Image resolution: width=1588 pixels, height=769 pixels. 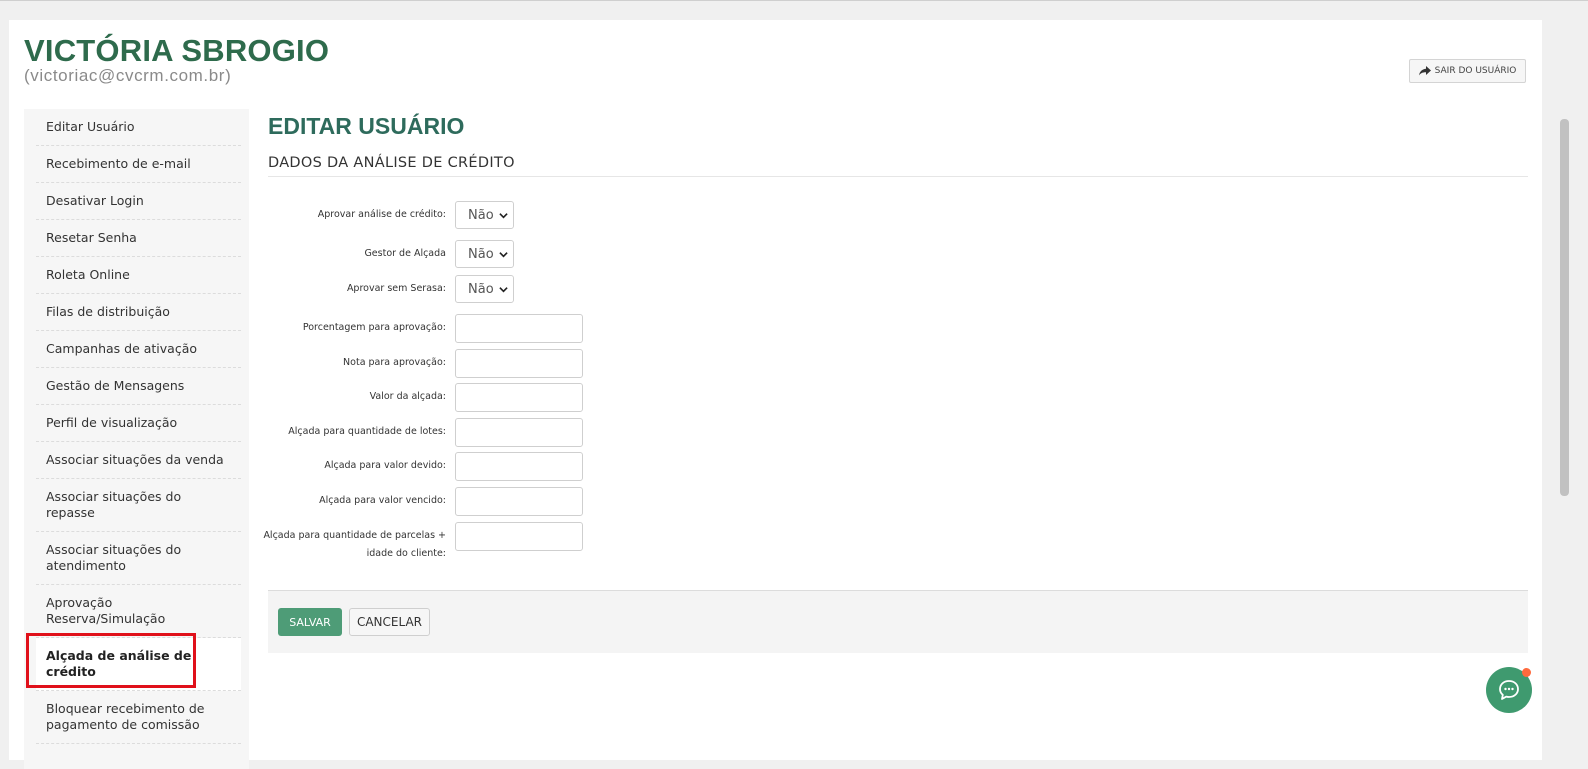 What do you see at coordinates (519, 432) in the screenshot?
I see `qtd-lotes-input` at bounding box center [519, 432].